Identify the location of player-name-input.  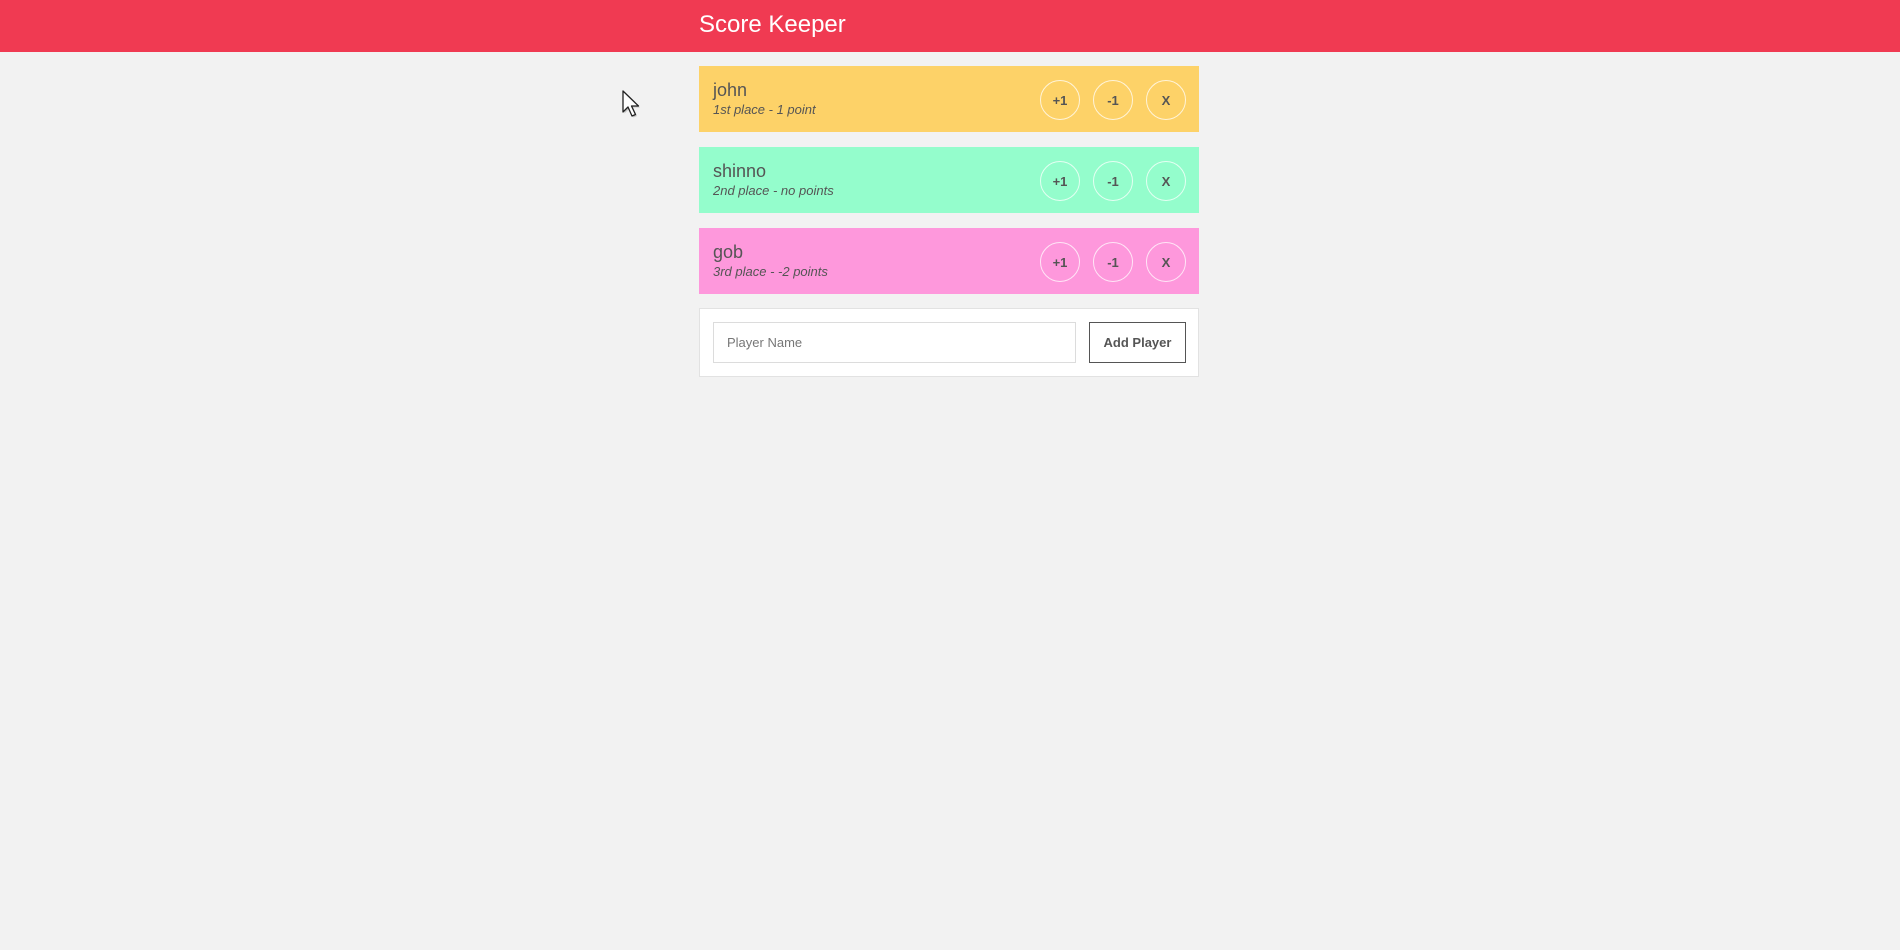
(894, 342).